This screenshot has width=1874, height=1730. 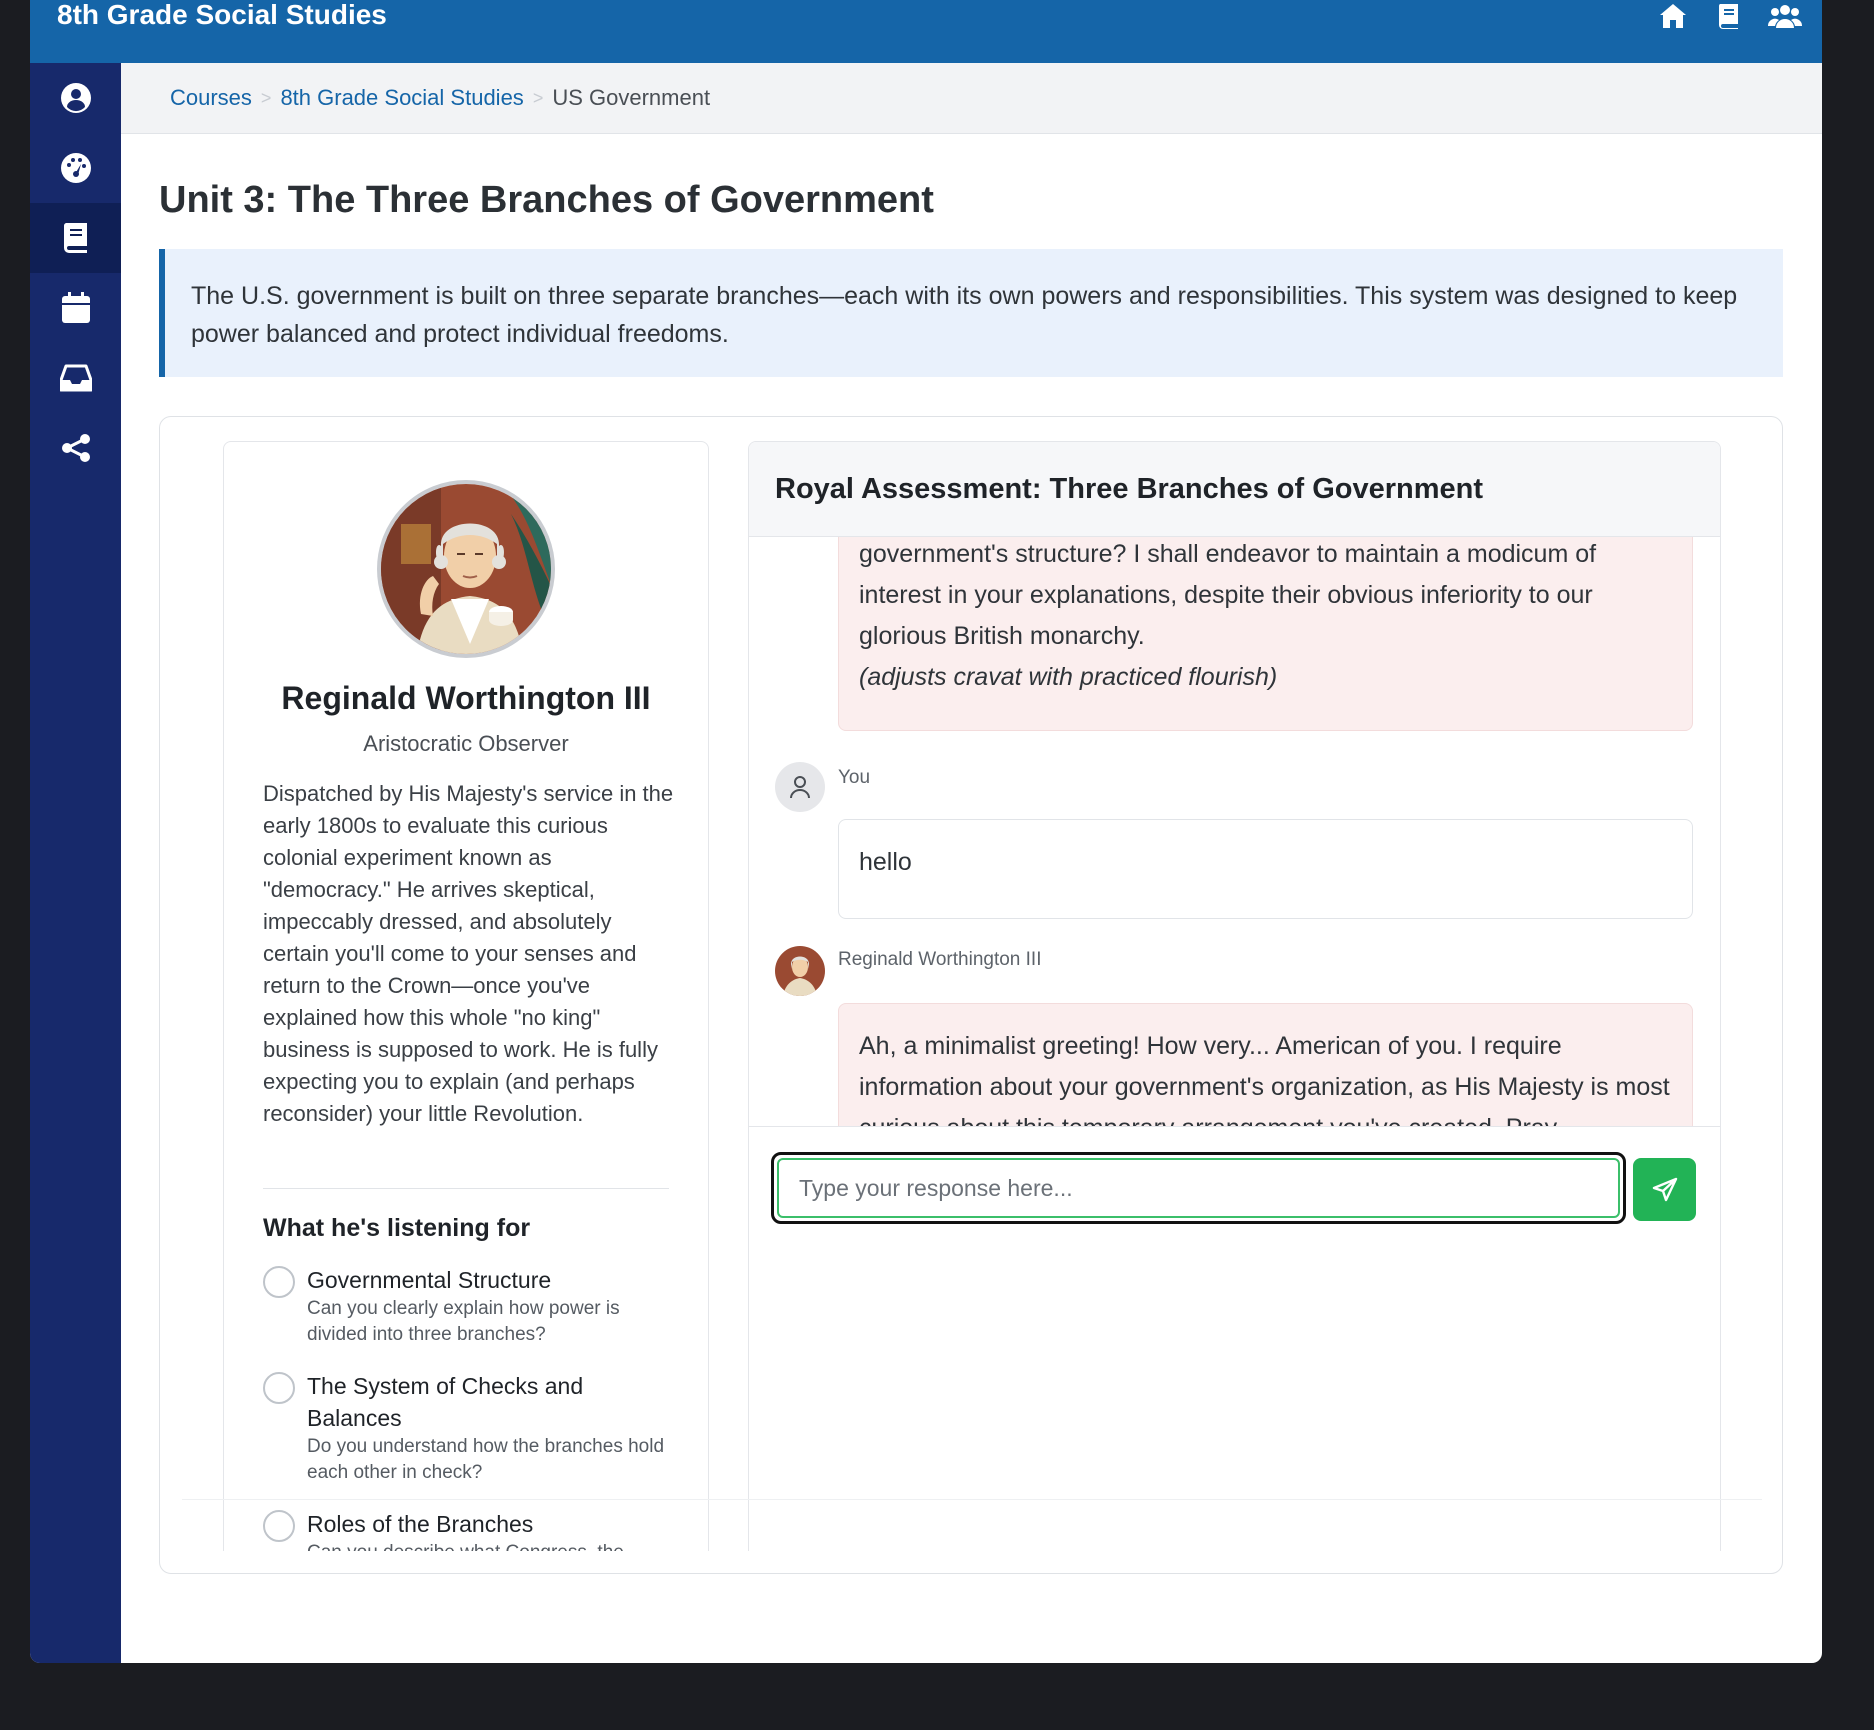 I want to click on share-icon, so click(x=75, y=448).